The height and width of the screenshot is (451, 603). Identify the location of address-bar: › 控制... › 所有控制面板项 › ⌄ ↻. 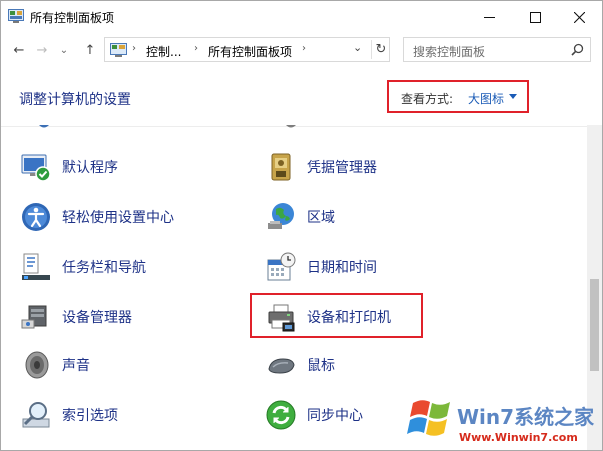
(247, 49).